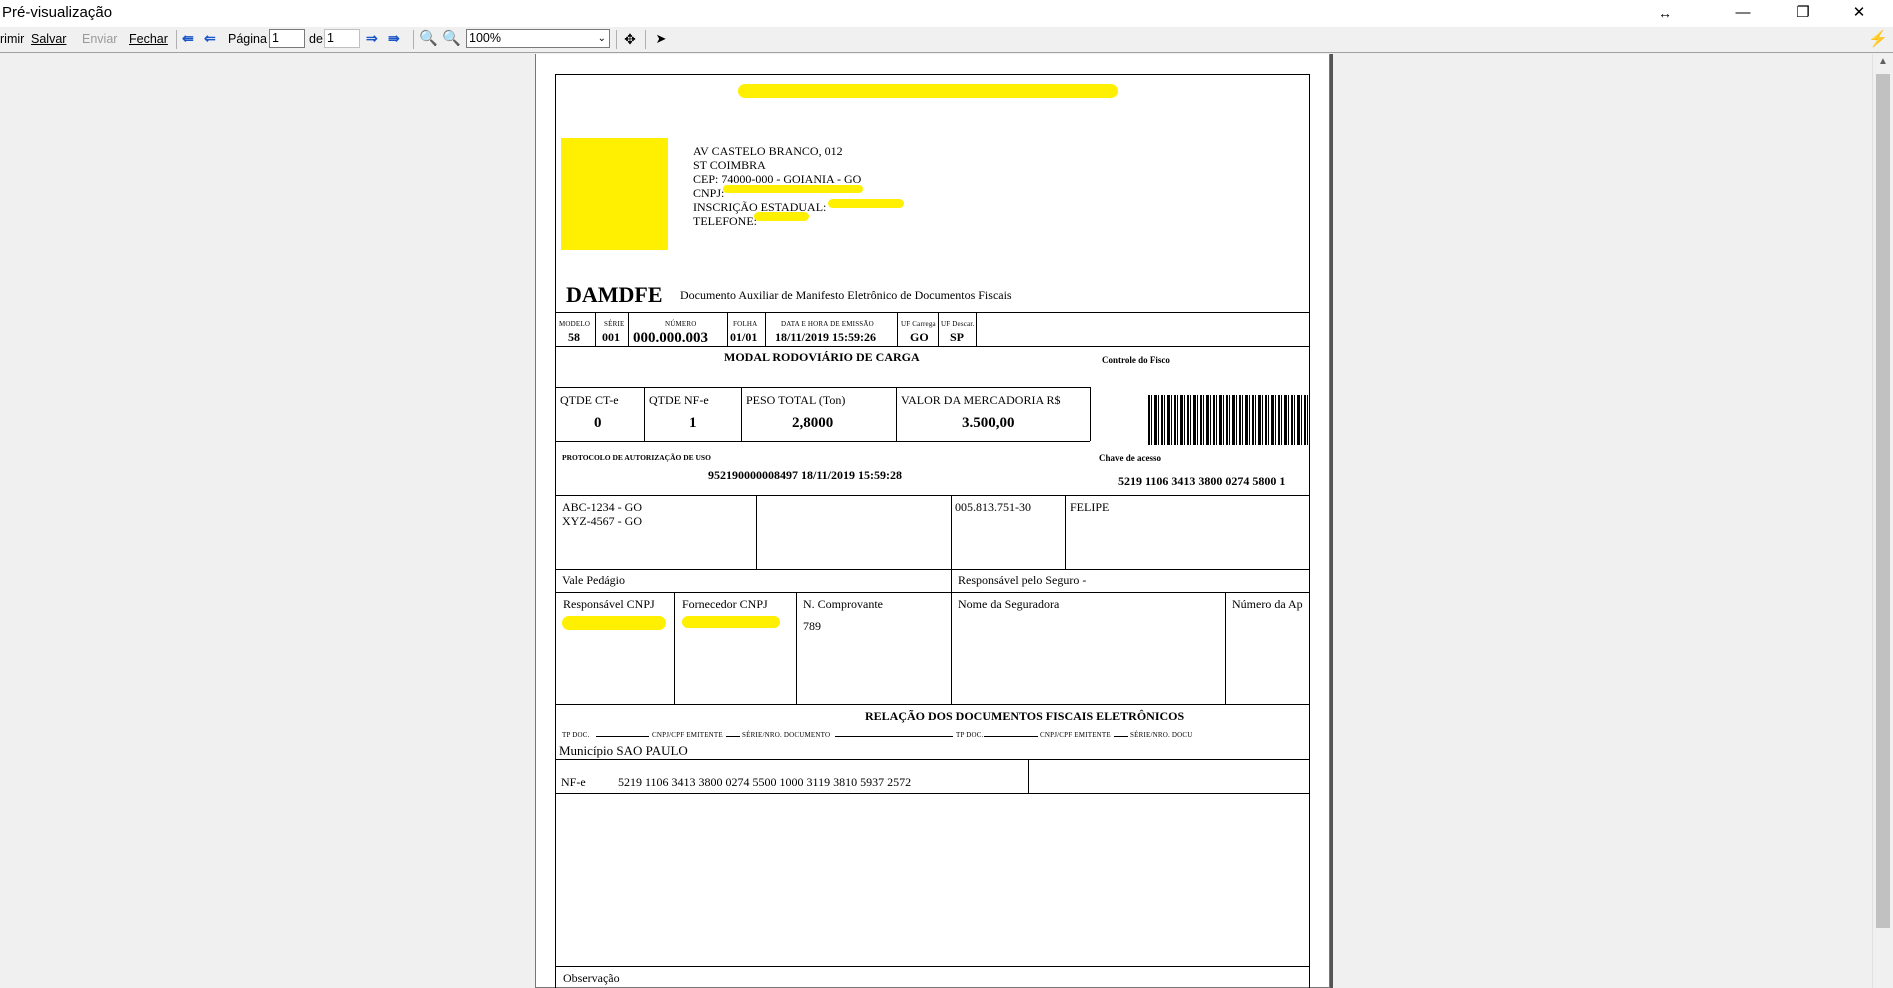  What do you see at coordinates (1267, 604) in the screenshot?
I see `numero-ap-label: Número da Ap` at bounding box center [1267, 604].